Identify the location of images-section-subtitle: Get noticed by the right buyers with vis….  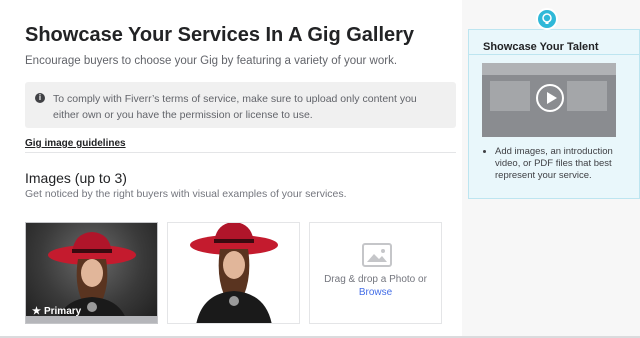
(186, 194).